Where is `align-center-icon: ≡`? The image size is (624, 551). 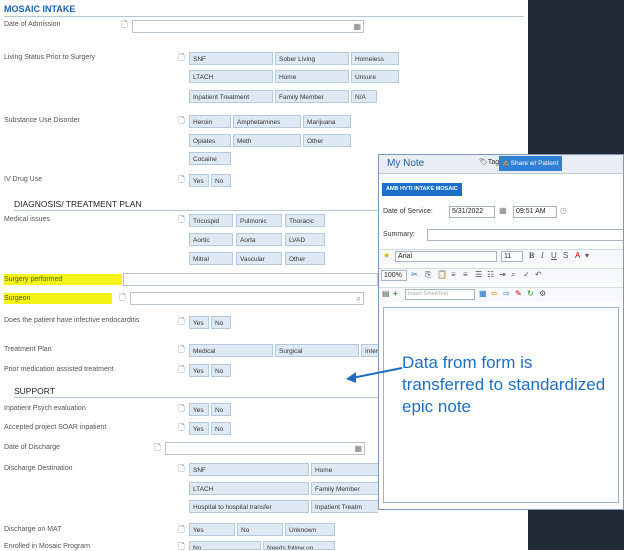
align-center-icon: ≡ is located at coordinates (465, 274).